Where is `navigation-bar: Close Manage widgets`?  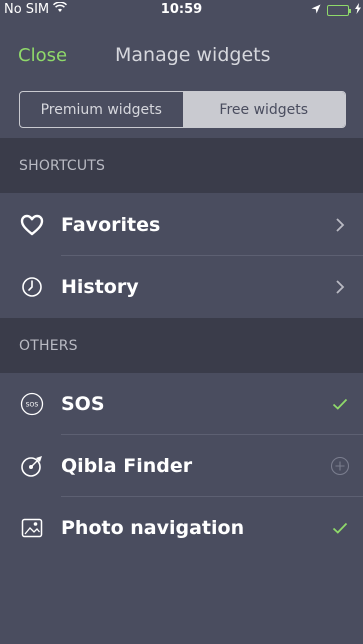
navigation-bar: Close Manage widgets is located at coordinates (181, 54).